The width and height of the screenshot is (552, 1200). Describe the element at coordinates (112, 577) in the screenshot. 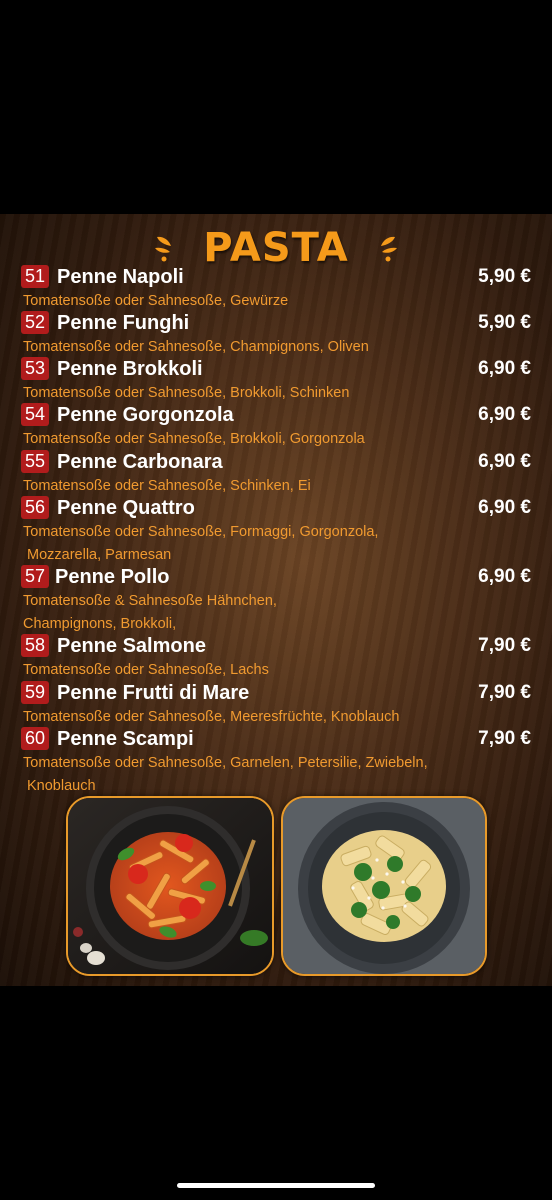

I see `item-name: Penne Pollo` at that location.